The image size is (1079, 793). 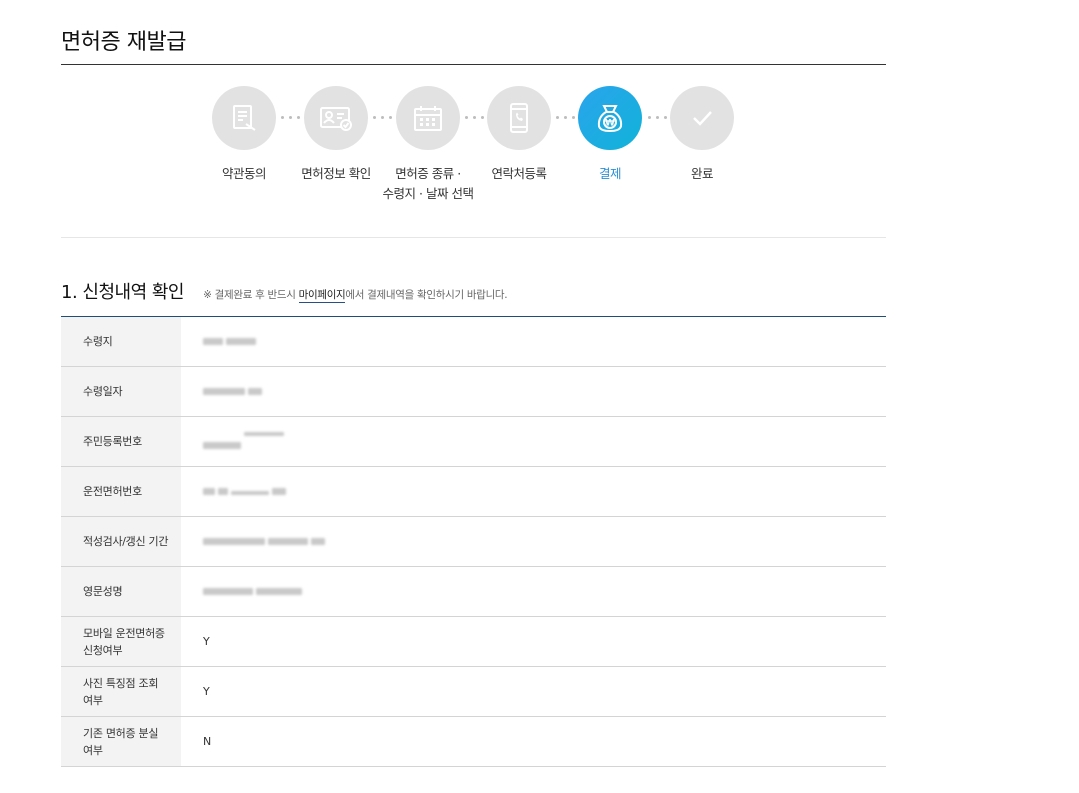 I want to click on table-row: 영문성명, so click(x=473, y=591).